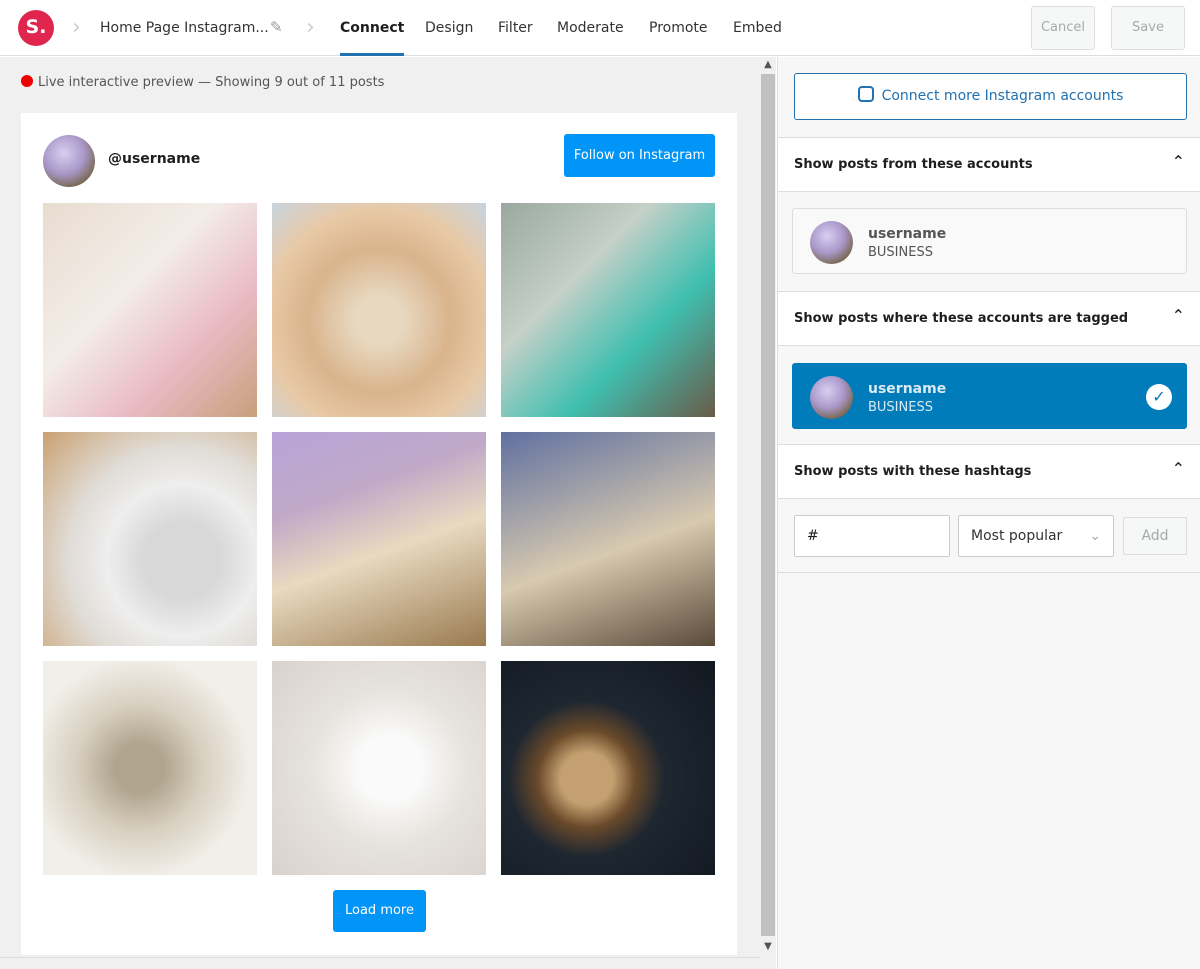  What do you see at coordinates (989, 241) in the screenshot?
I see `account-option: username BUSINESS` at bounding box center [989, 241].